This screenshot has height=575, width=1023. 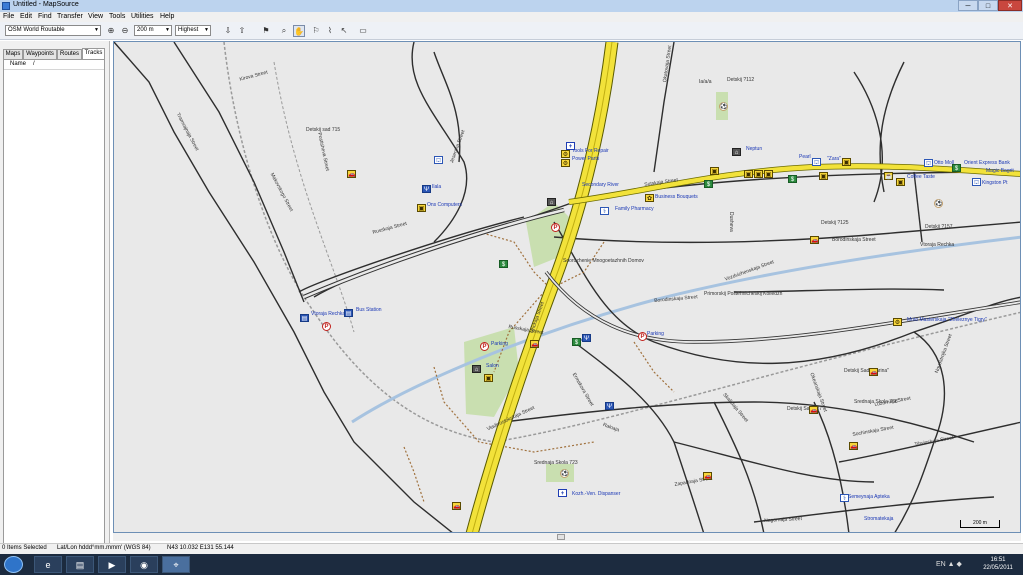 What do you see at coordinates (242, 31) in the screenshot?
I see `send-to-device-icon: ⇧` at bounding box center [242, 31].